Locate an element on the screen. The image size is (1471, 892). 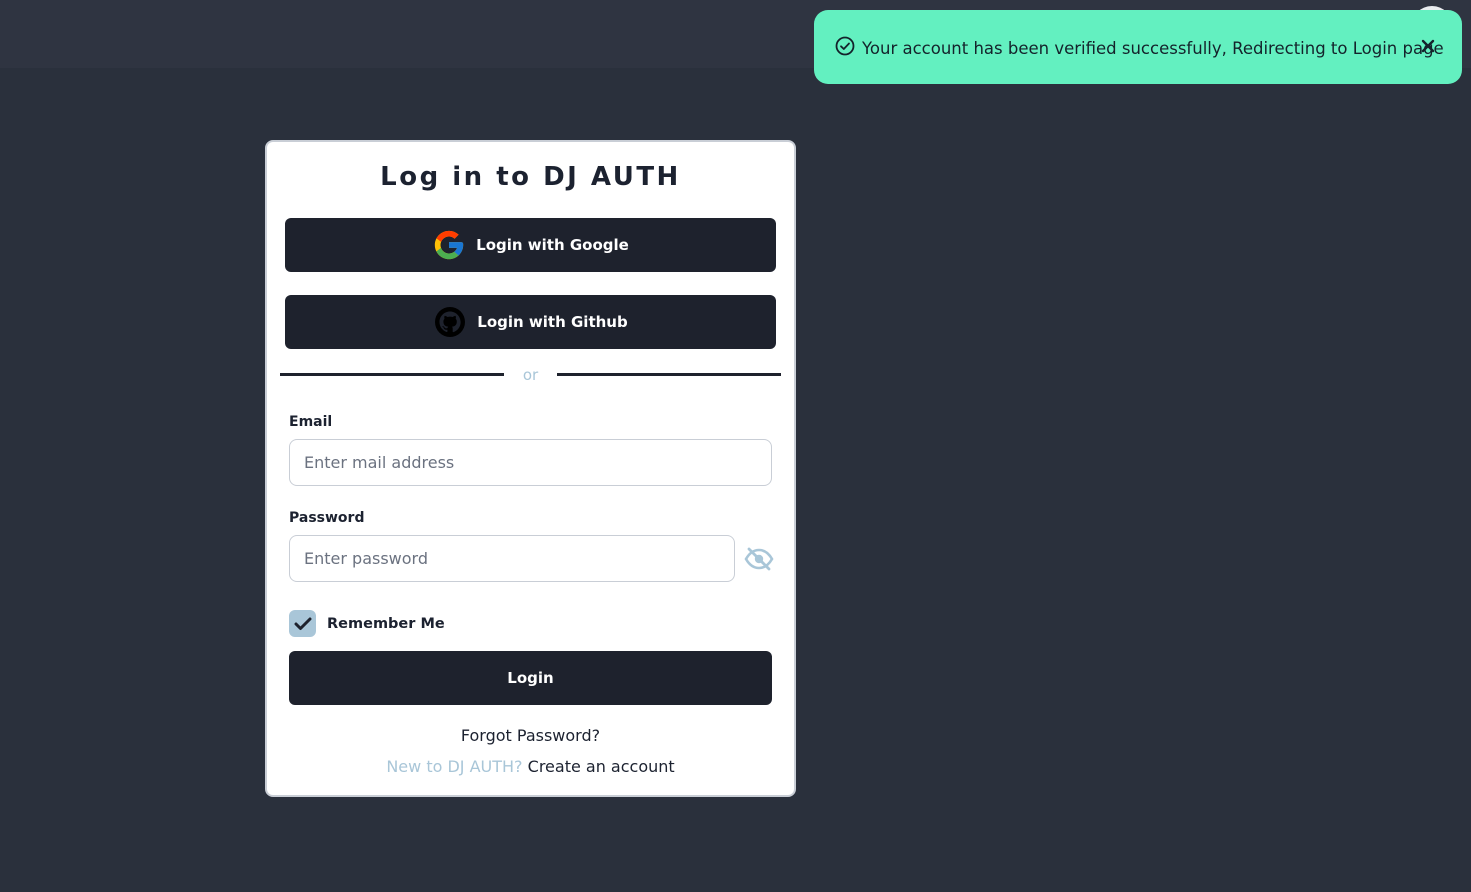
divider-line-right is located at coordinates (669, 374).